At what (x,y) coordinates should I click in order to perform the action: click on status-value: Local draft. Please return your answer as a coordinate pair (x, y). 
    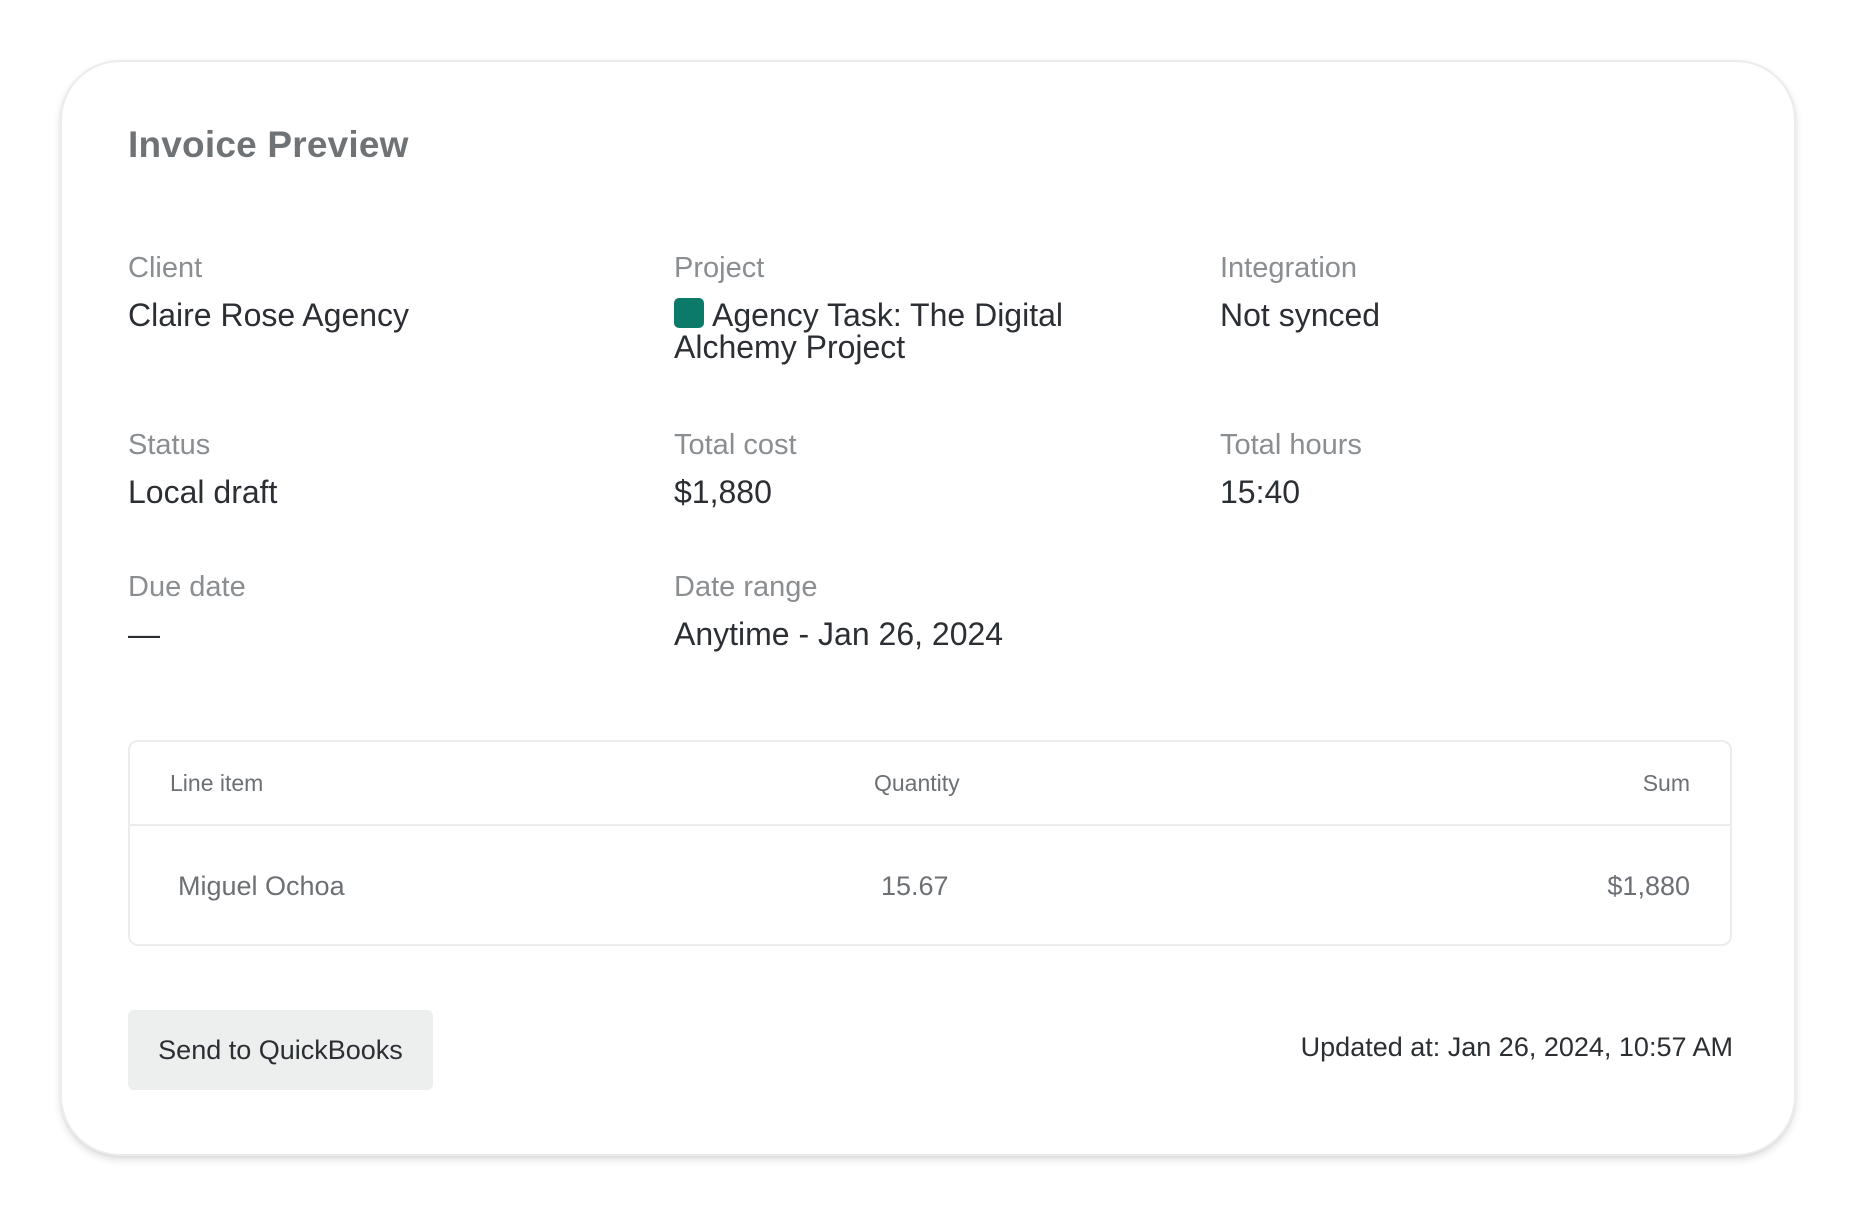
    Looking at the image, I should click on (203, 492).